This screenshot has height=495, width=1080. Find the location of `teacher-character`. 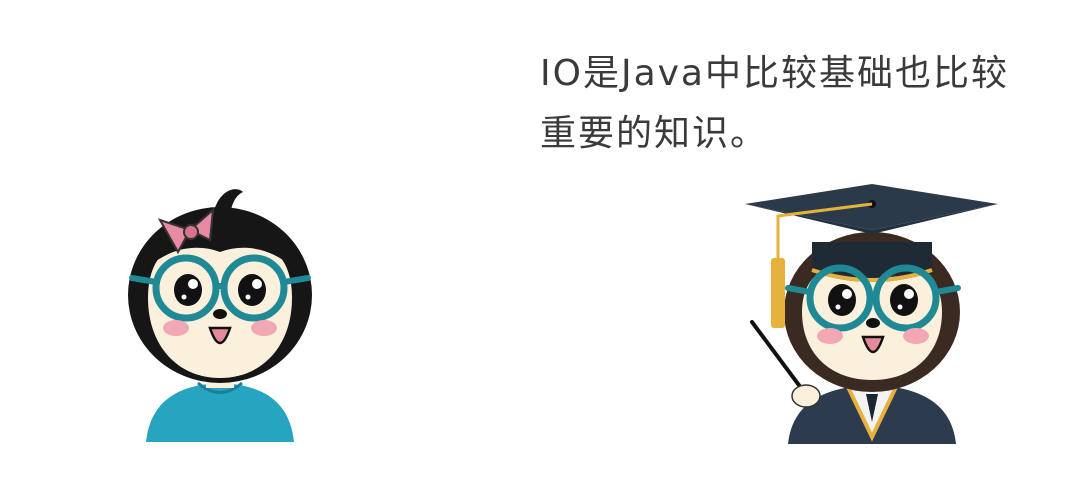

teacher-character is located at coordinates (872, 313).